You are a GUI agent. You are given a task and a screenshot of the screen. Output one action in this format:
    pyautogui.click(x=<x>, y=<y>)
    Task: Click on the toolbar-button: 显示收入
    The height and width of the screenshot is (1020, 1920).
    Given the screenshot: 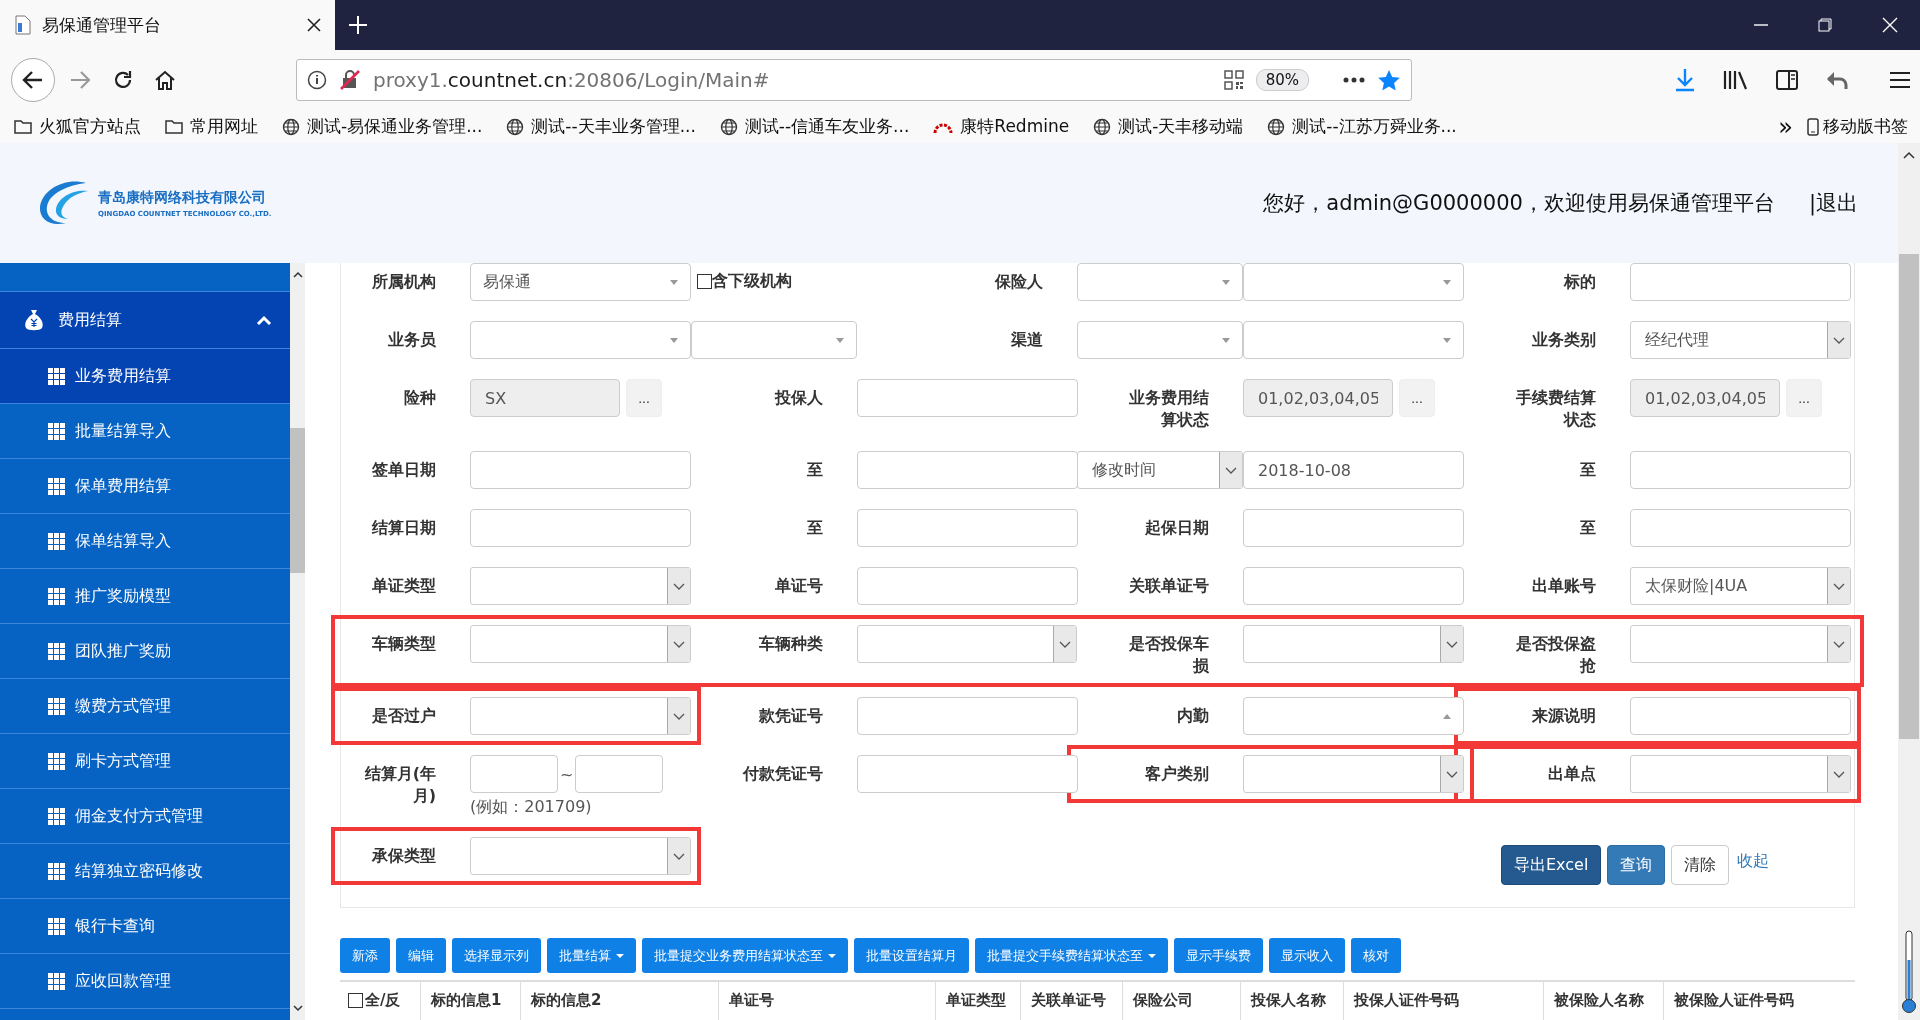 What is the action you would take?
    pyautogui.click(x=1307, y=955)
    